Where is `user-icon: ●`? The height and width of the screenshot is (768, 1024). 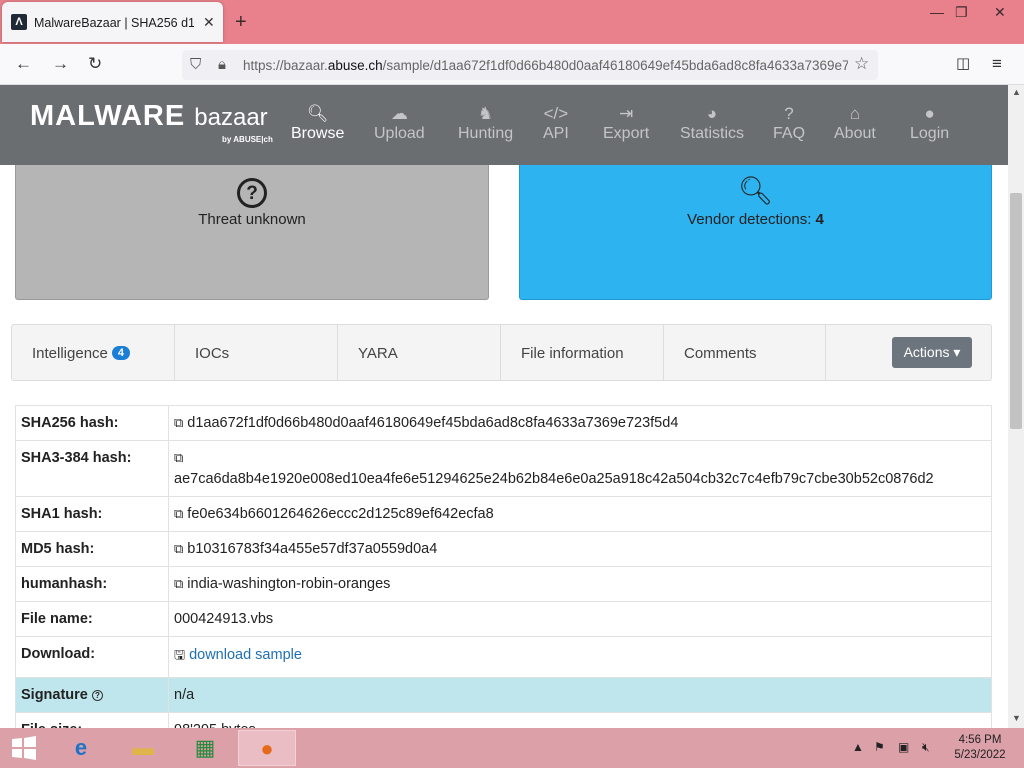 user-icon: ● is located at coordinates (929, 113).